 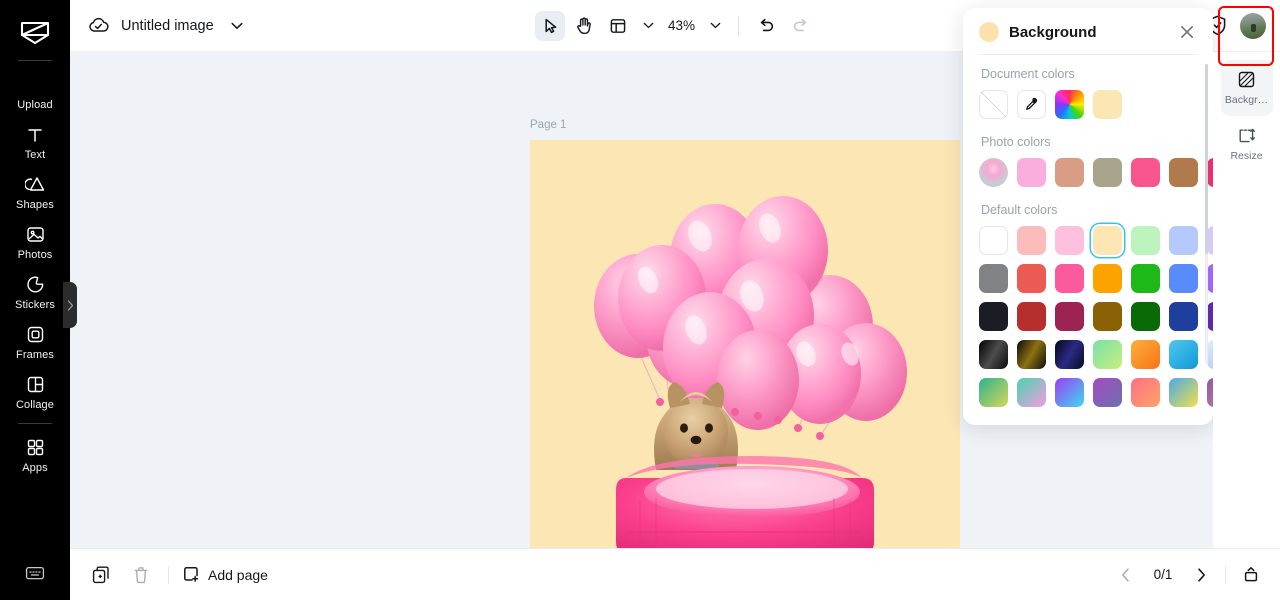 I want to click on layout-tool-button, so click(x=618, y=26).